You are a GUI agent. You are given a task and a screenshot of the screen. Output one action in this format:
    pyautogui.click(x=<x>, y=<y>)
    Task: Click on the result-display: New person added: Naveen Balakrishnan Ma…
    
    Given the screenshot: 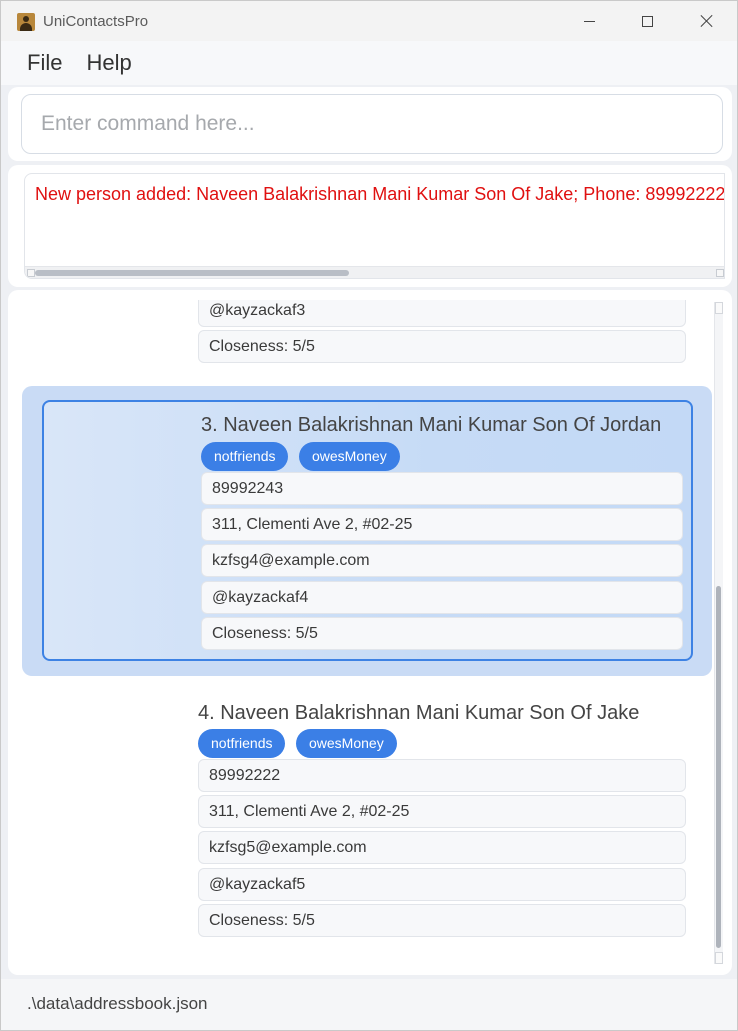 What is the action you would take?
    pyautogui.click(x=374, y=226)
    